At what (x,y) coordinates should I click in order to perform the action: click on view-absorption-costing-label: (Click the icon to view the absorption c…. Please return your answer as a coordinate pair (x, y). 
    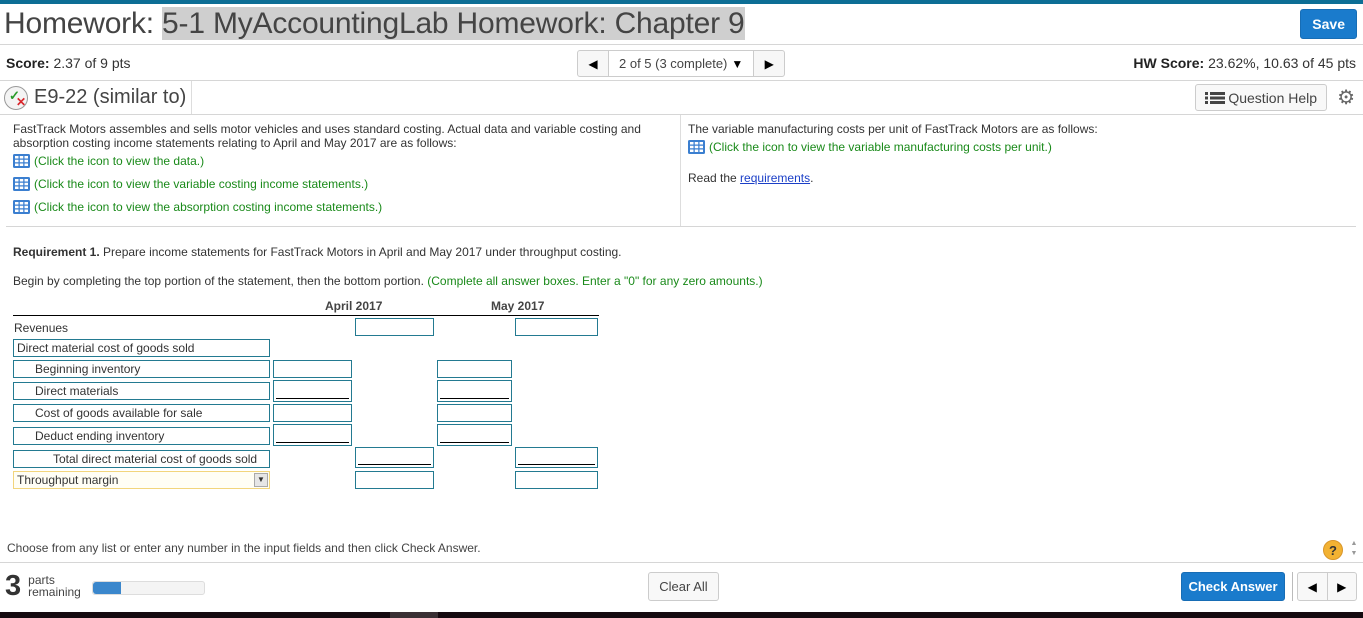
    Looking at the image, I should click on (208, 207).